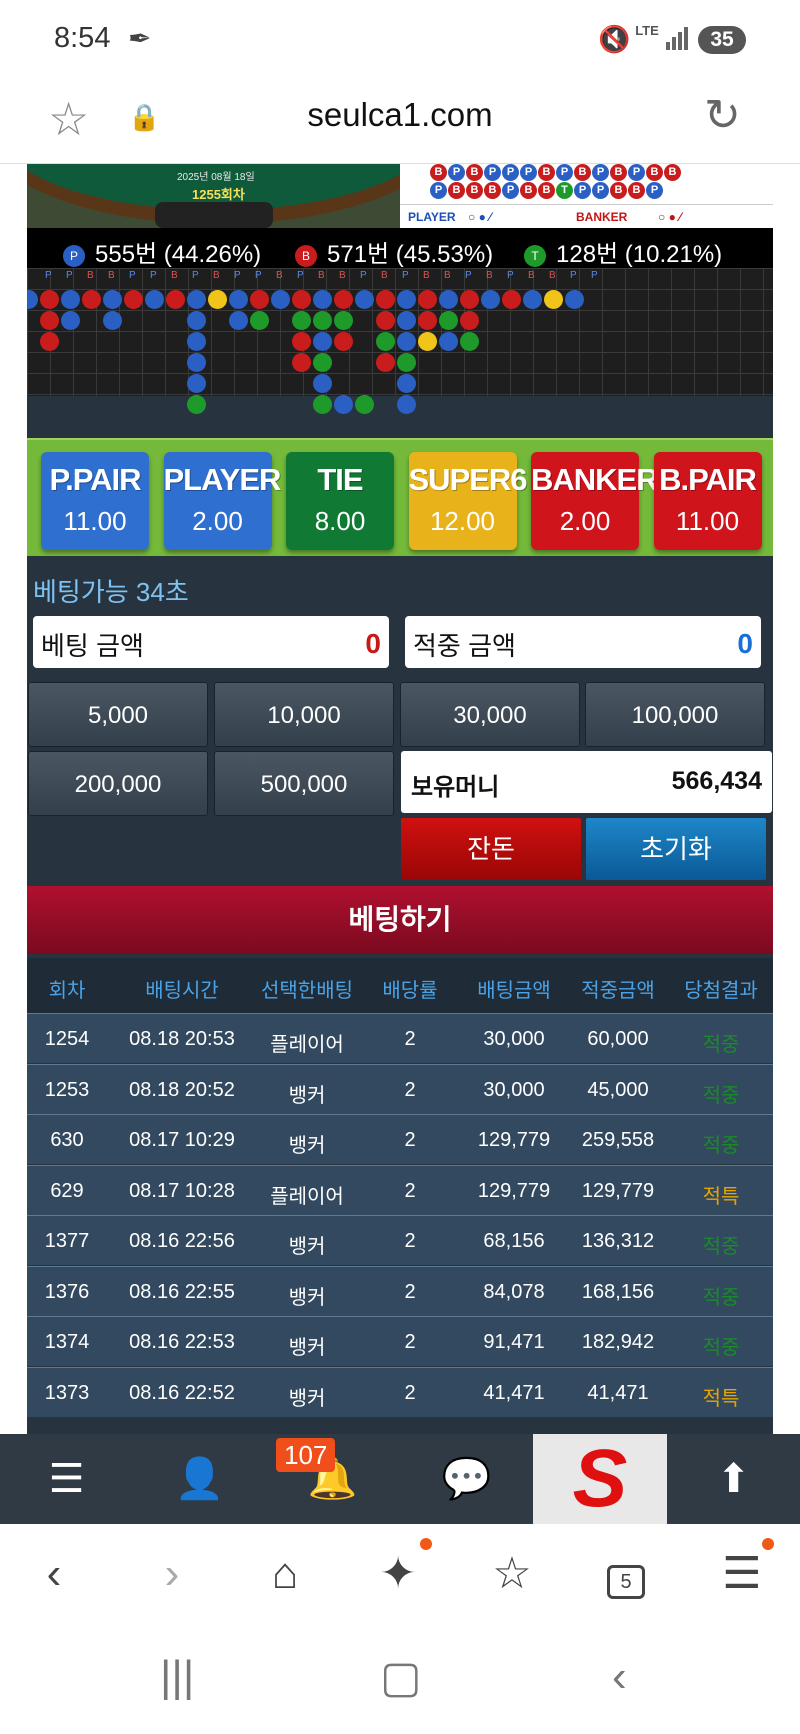 This screenshot has width=800, height=1734. What do you see at coordinates (118, 714) in the screenshot?
I see `chip-5000-button: 5,000` at bounding box center [118, 714].